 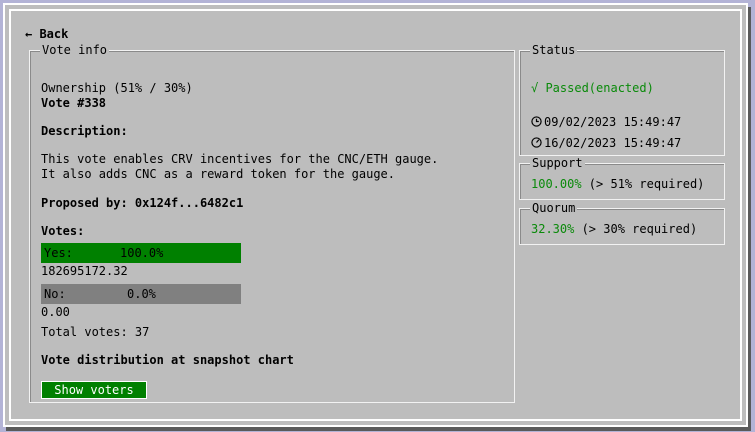 I want to click on clock-icon, so click(x=536, y=121).